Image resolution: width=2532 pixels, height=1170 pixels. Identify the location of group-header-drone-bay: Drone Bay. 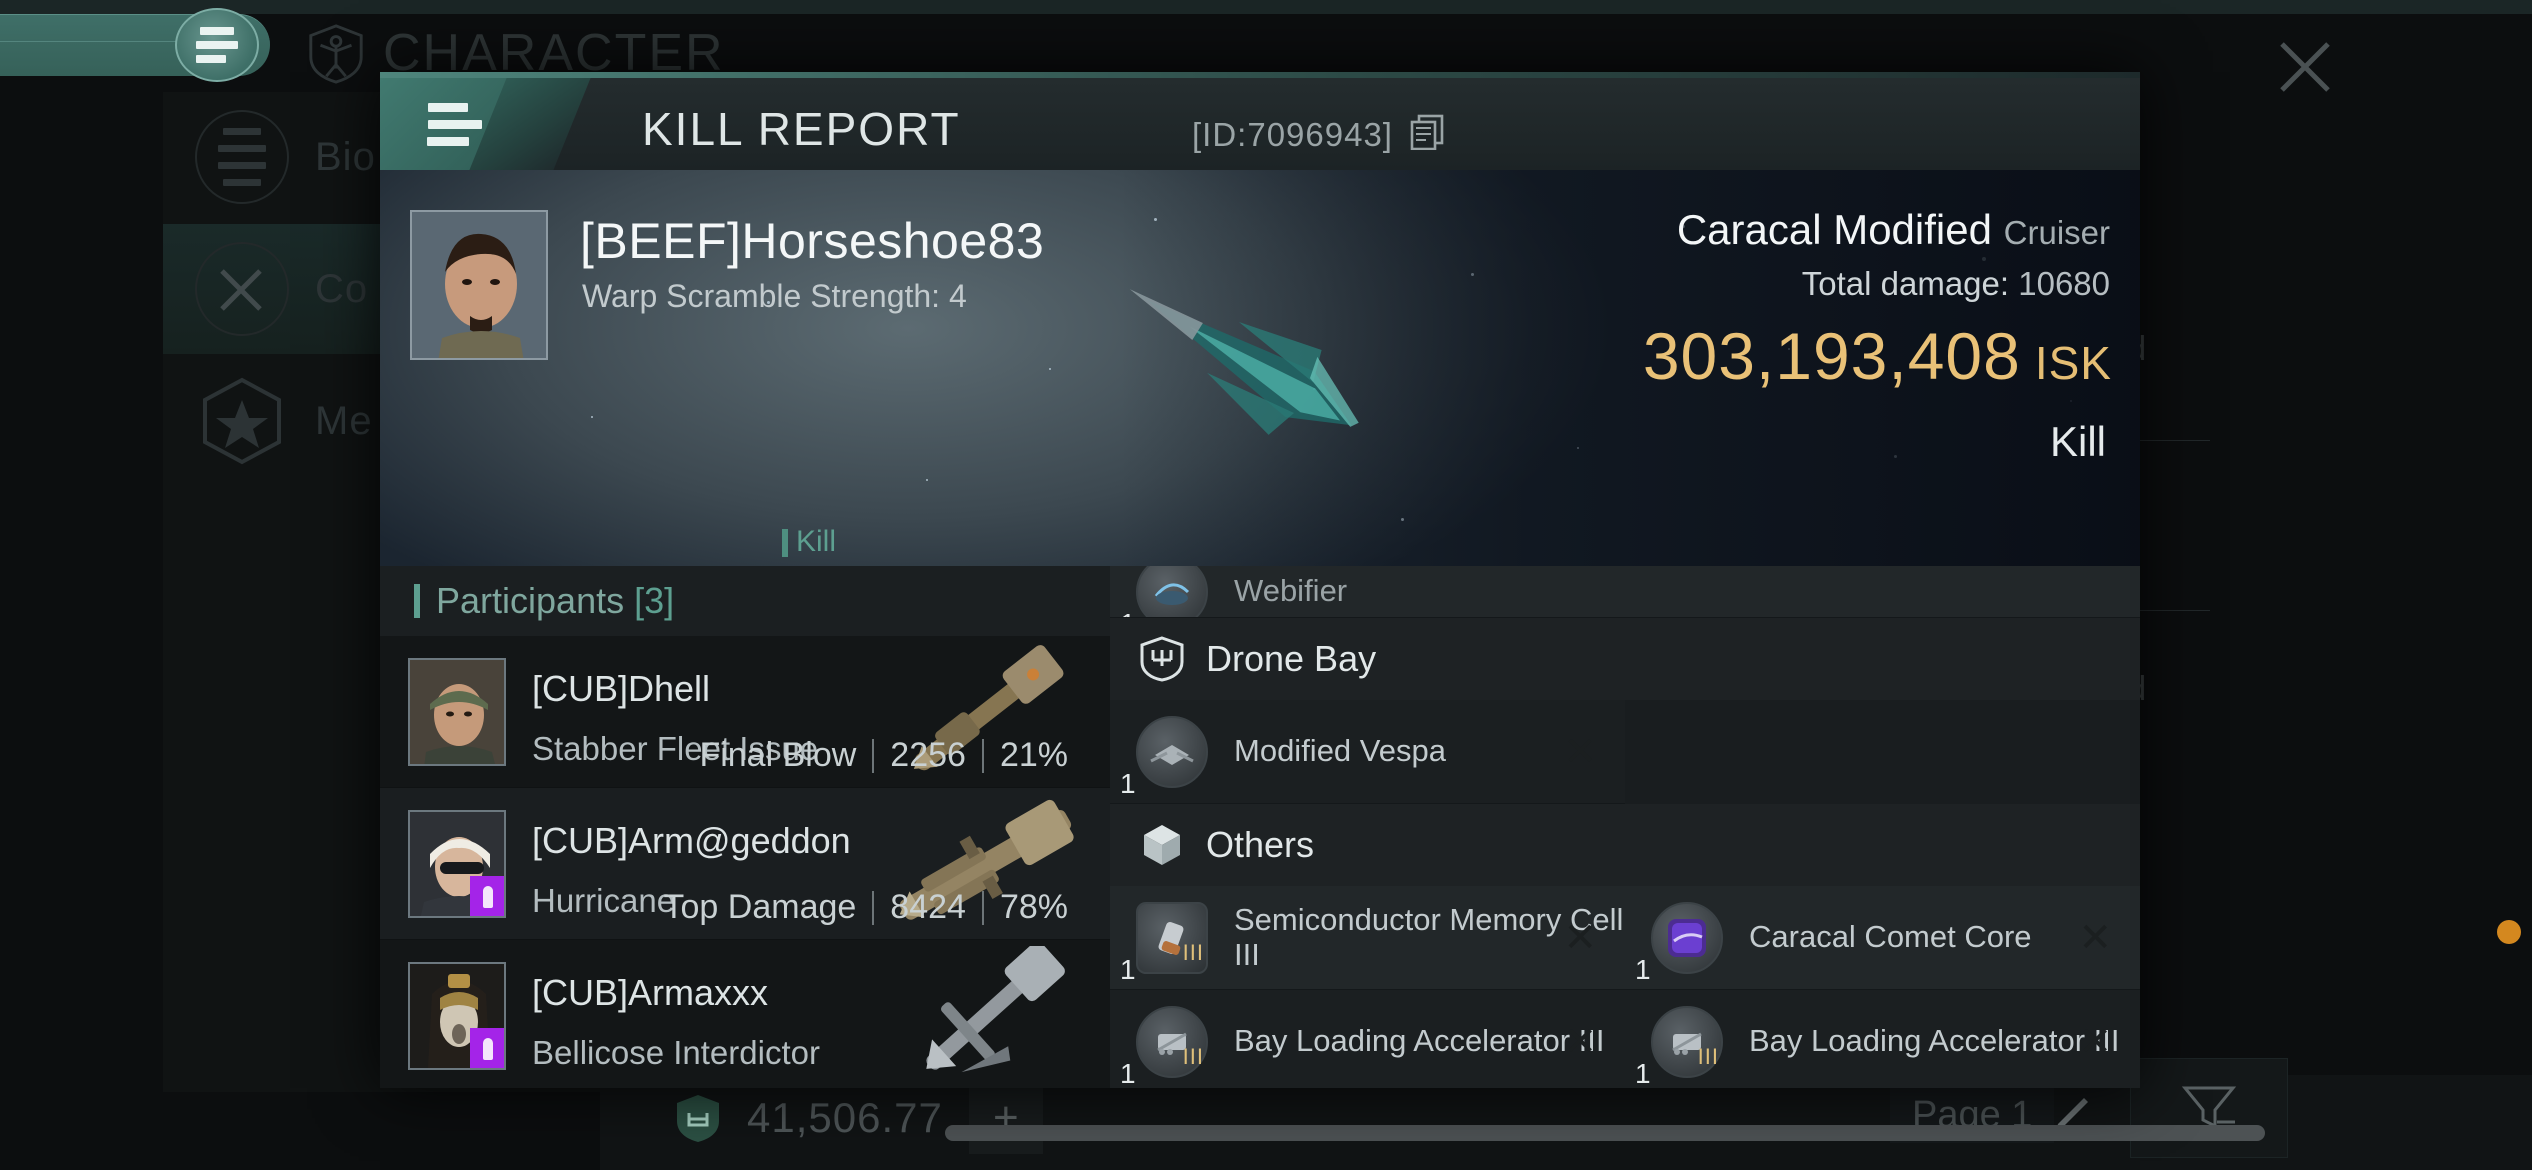
(1625, 659).